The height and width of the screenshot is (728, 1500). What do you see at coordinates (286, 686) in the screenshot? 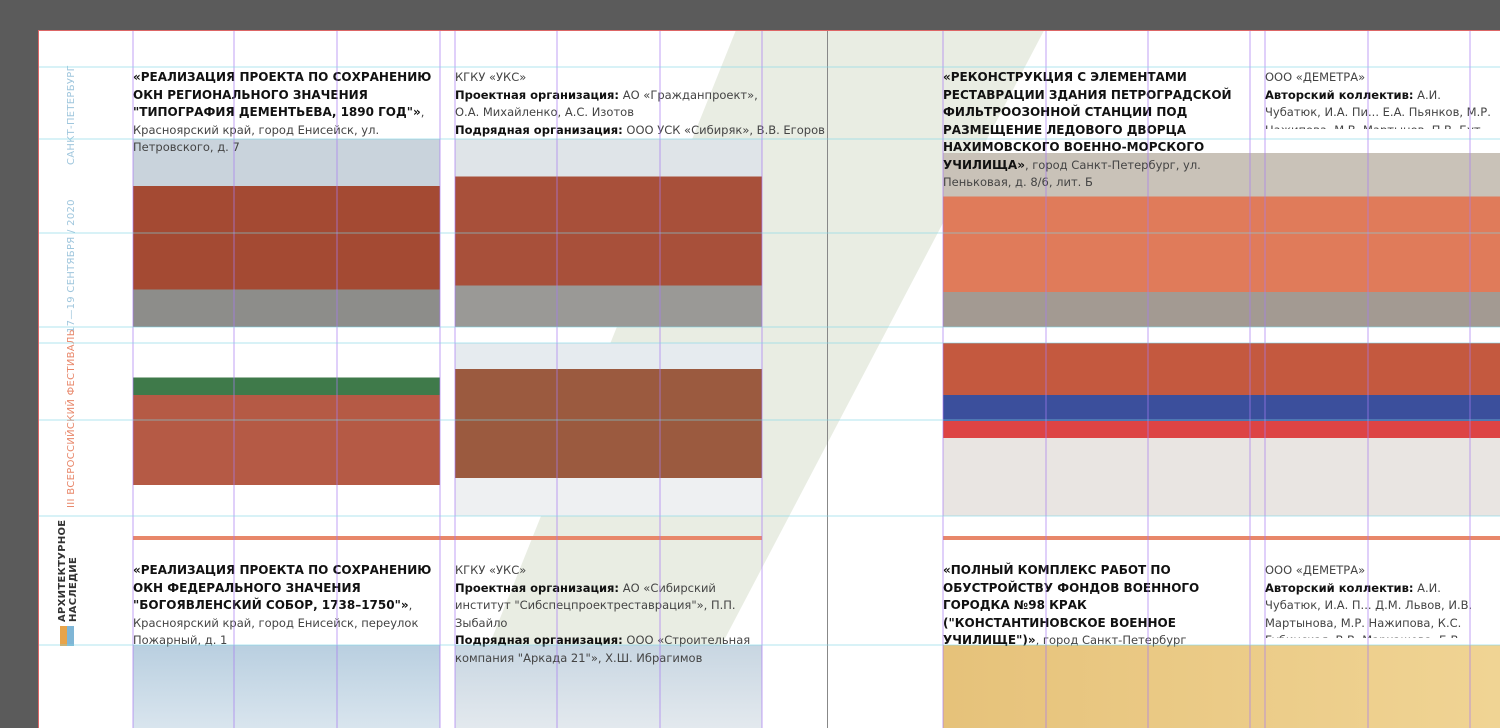
I see `photo-cathedral` at bounding box center [286, 686].